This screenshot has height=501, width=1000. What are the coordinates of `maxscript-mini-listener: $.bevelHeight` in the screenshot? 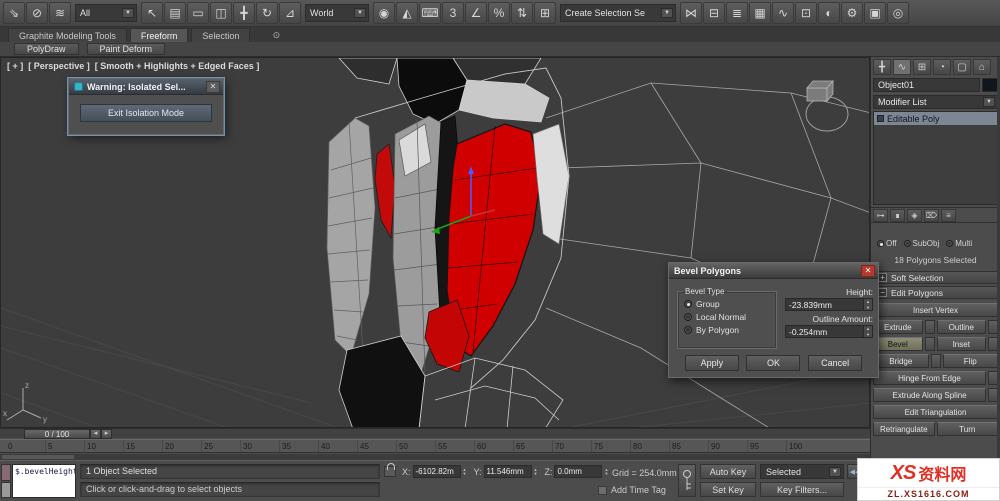 It's located at (44, 481).